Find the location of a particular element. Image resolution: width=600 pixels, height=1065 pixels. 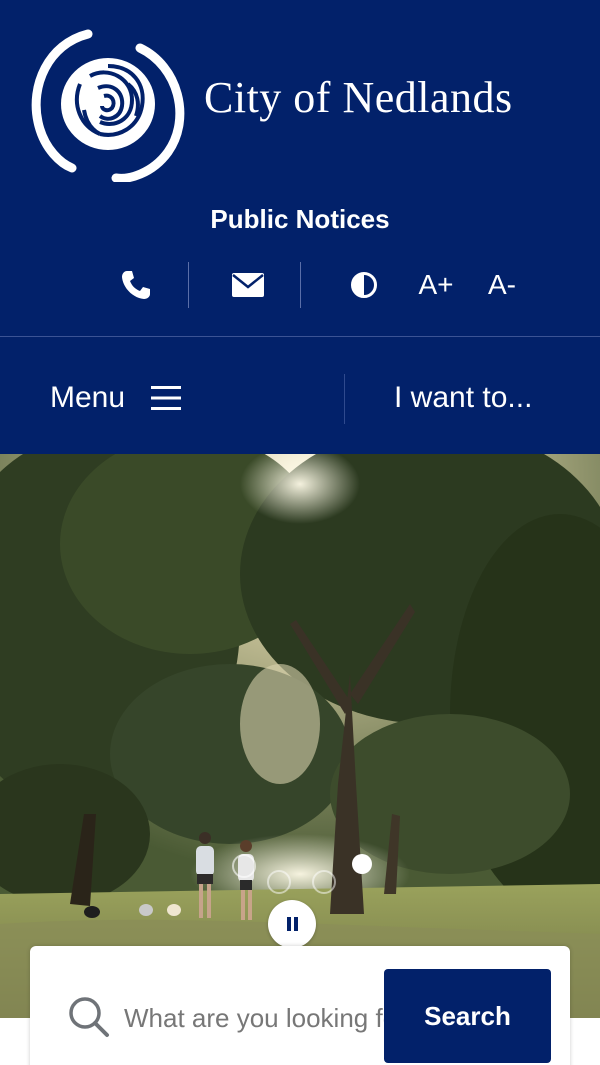

site-logo: City of Nedlands is located at coordinates (302, 104).